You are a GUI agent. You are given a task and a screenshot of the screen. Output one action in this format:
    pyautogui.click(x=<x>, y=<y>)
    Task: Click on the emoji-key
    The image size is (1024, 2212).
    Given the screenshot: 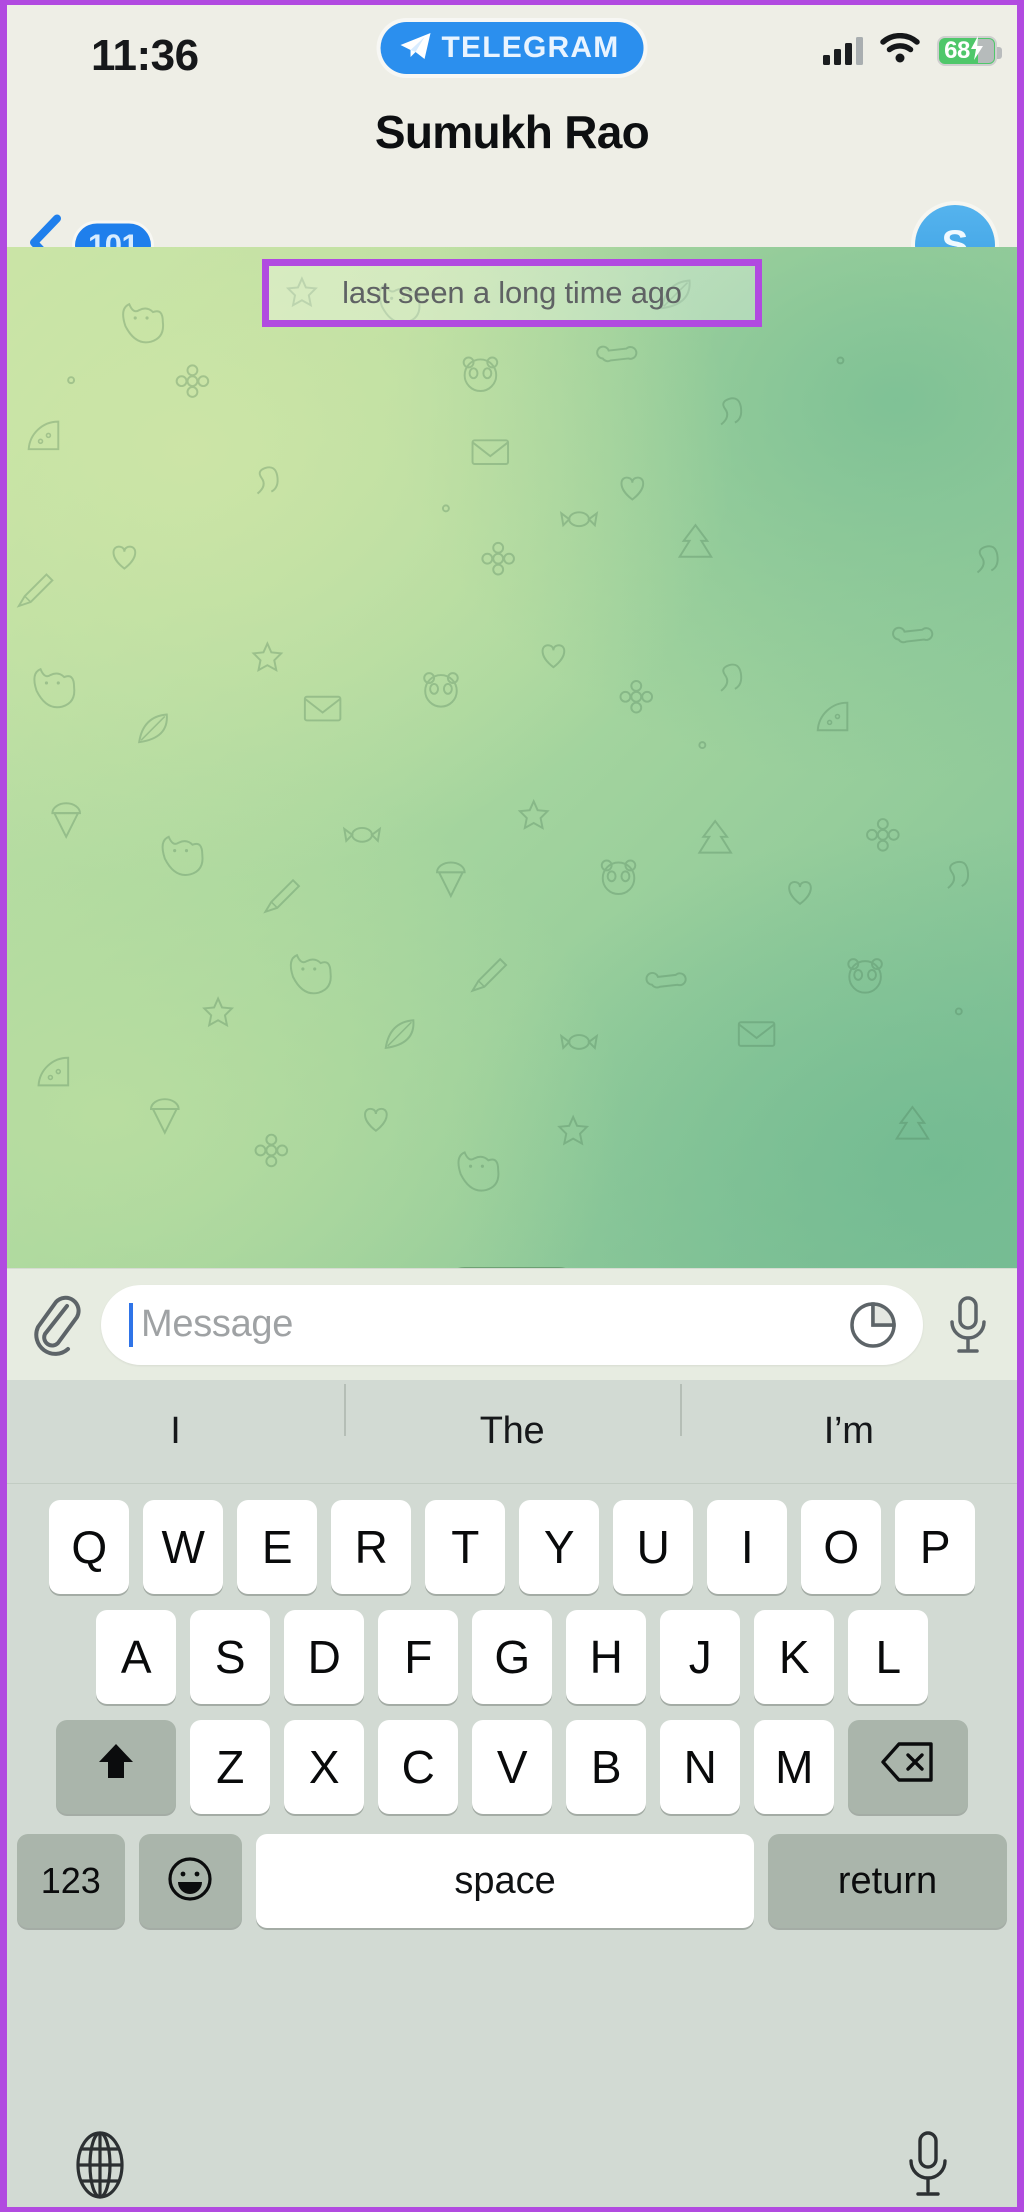 What is the action you would take?
    pyautogui.click(x=190, y=1881)
    